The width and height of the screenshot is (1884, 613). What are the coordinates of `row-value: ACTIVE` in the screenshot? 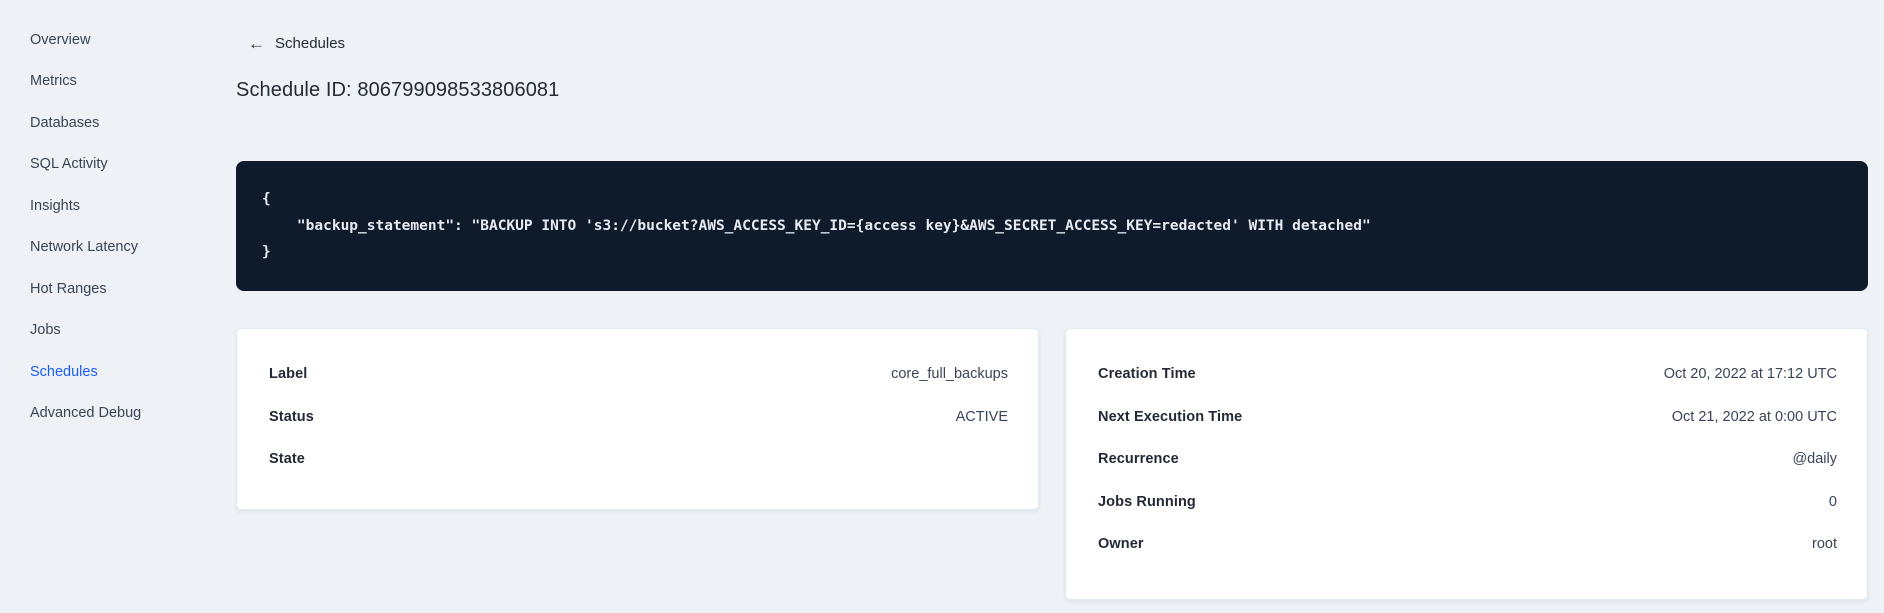 It's located at (981, 416).